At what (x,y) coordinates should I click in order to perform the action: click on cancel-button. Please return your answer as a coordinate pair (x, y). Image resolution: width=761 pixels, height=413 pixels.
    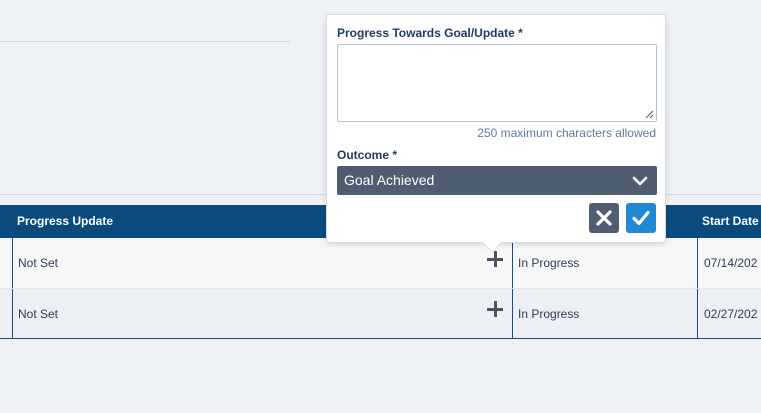
    Looking at the image, I should click on (604, 218).